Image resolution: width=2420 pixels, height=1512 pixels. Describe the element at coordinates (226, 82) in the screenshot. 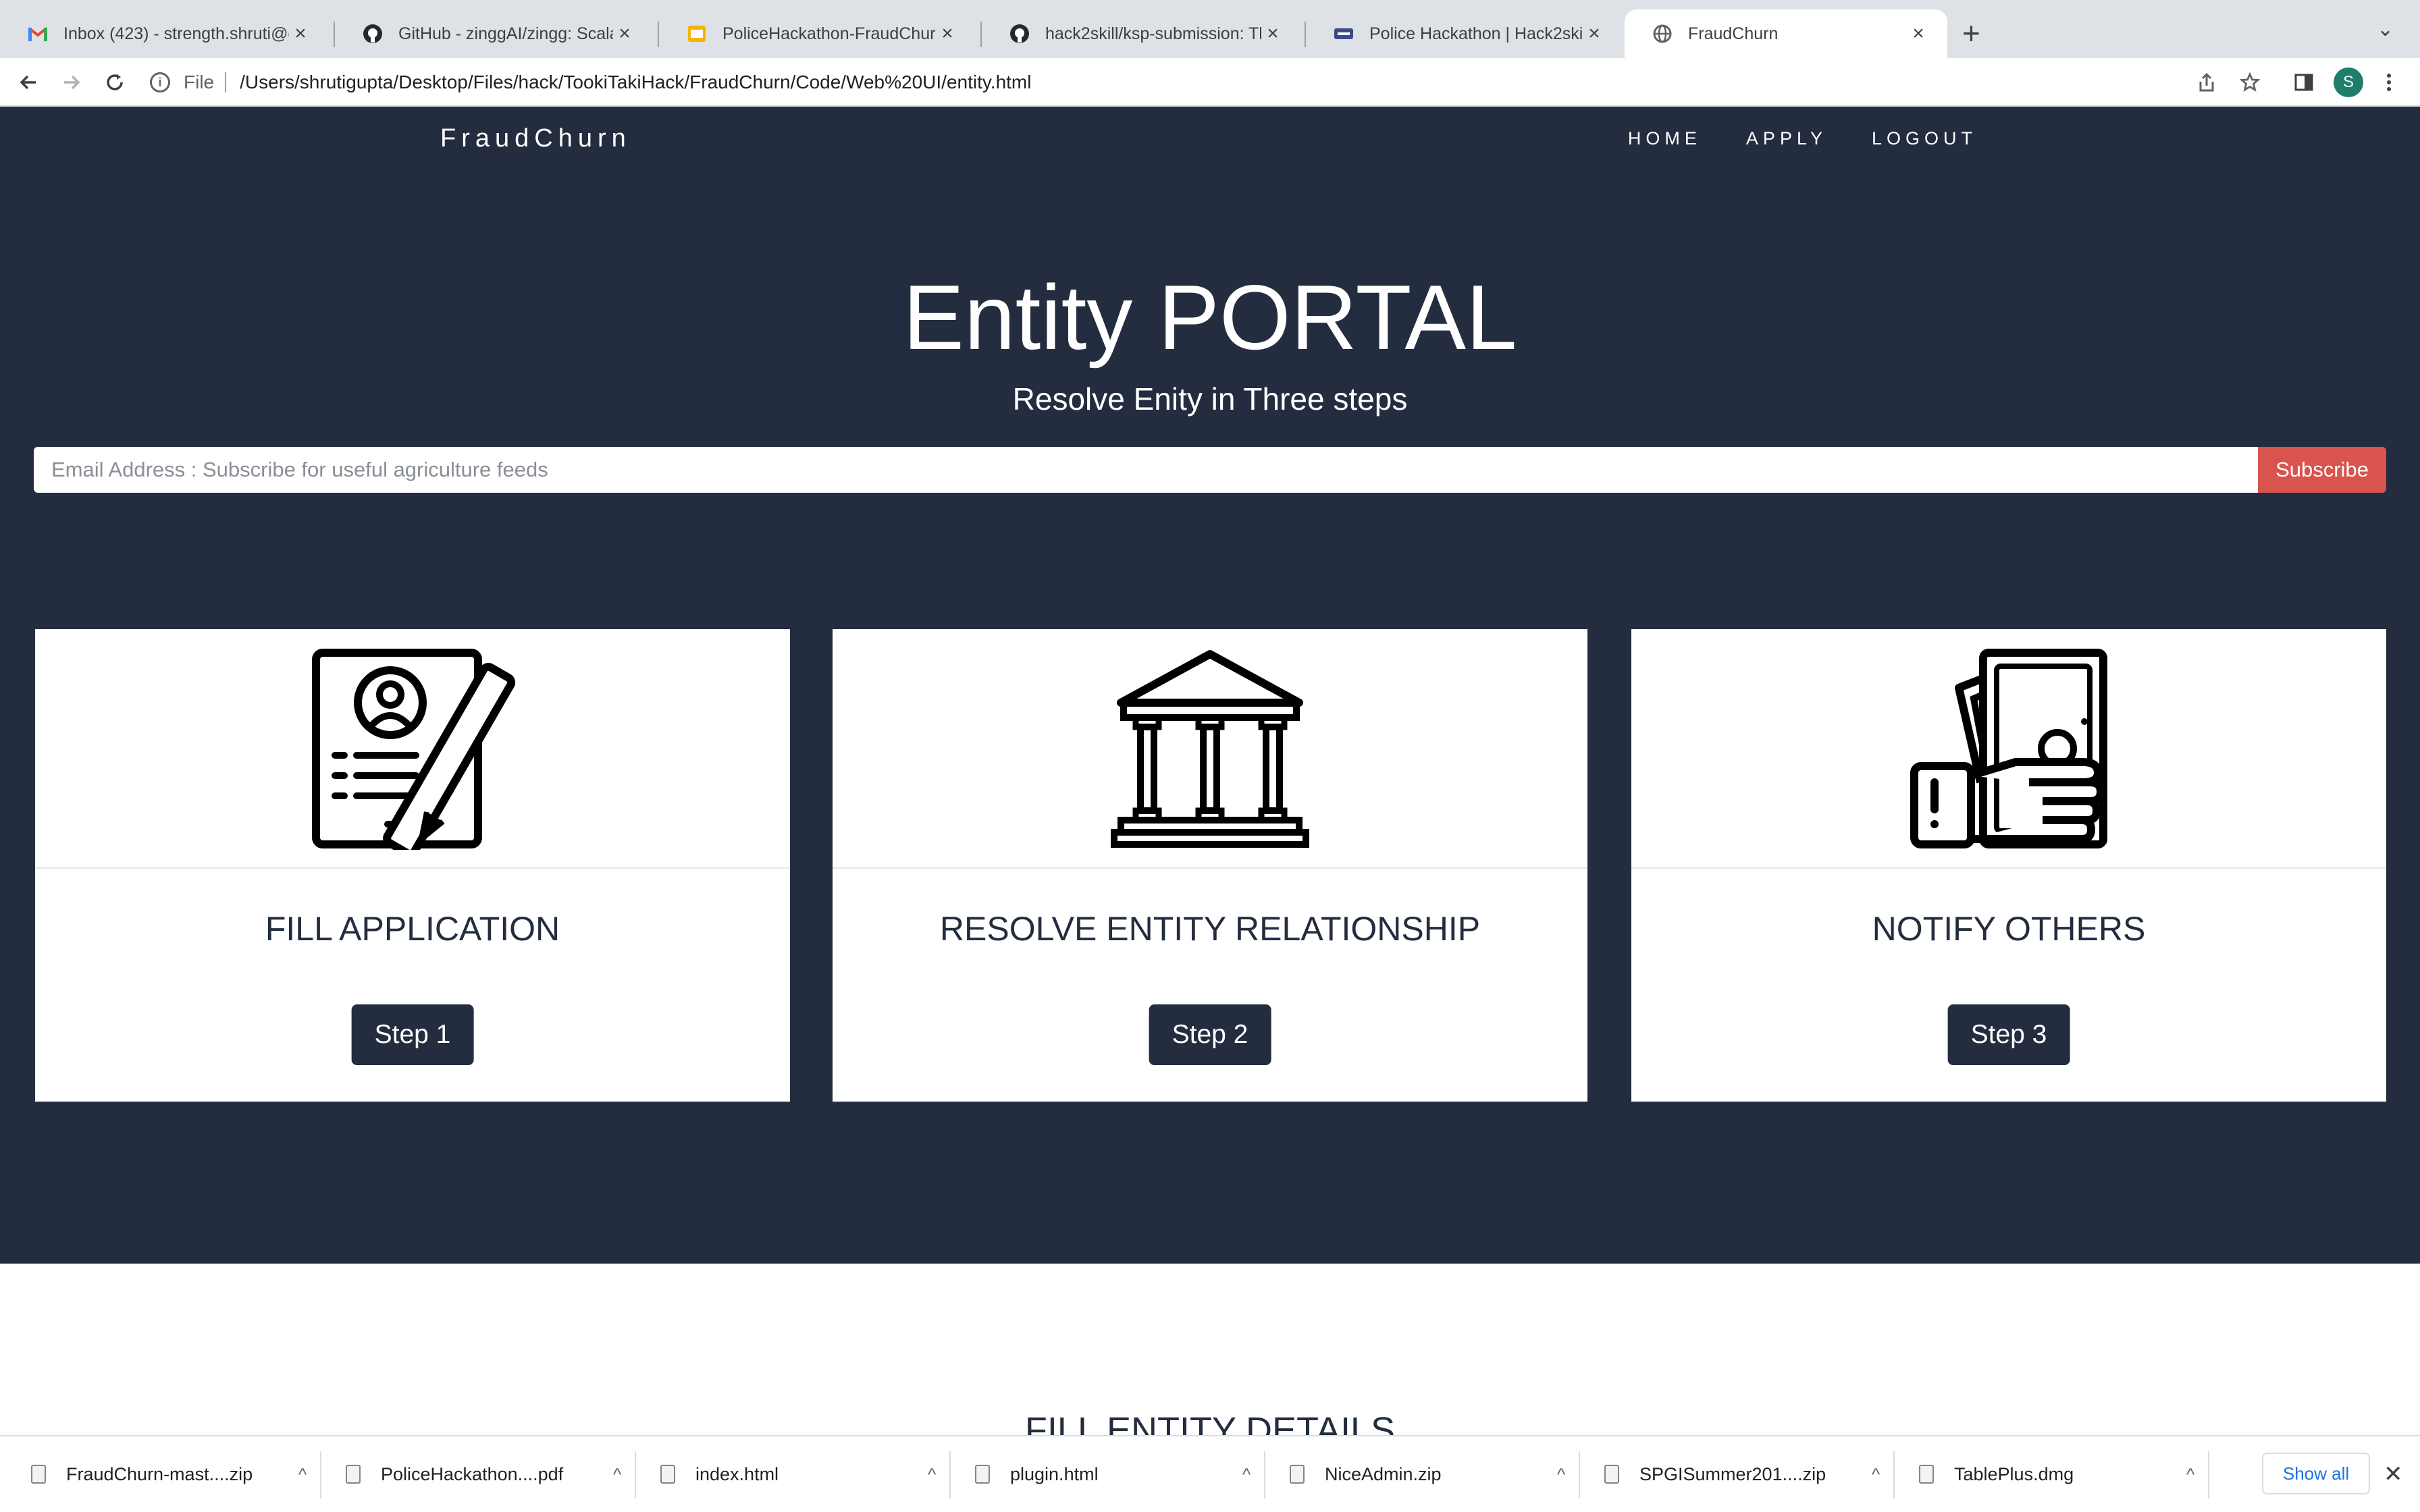

I see `address-divider` at that location.